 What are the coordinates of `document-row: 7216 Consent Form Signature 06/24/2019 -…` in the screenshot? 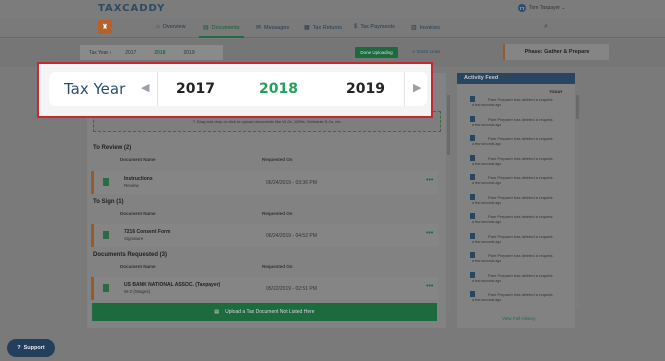 It's located at (264, 235).